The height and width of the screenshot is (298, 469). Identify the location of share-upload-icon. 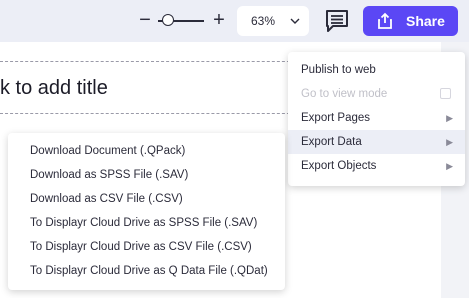
(385, 20).